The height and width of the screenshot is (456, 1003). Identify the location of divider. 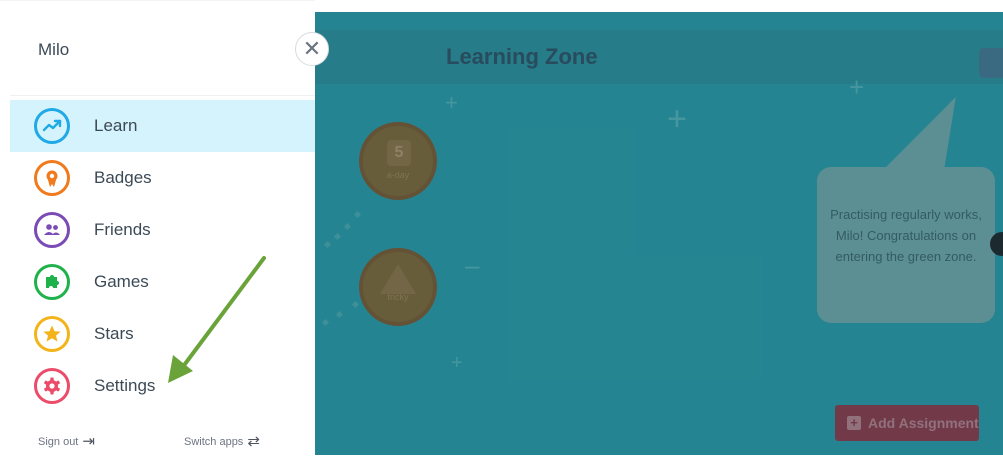
(162, 95).